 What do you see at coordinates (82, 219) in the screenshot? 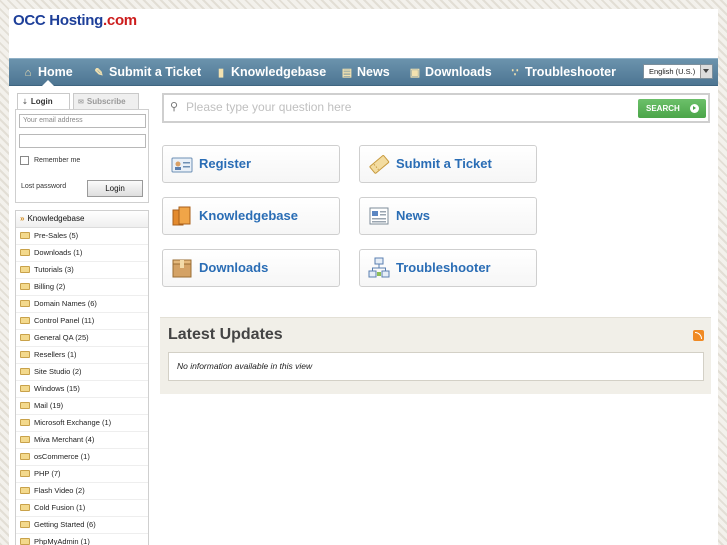
I see `knowledgebase-header: » Knowledgebase` at bounding box center [82, 219].